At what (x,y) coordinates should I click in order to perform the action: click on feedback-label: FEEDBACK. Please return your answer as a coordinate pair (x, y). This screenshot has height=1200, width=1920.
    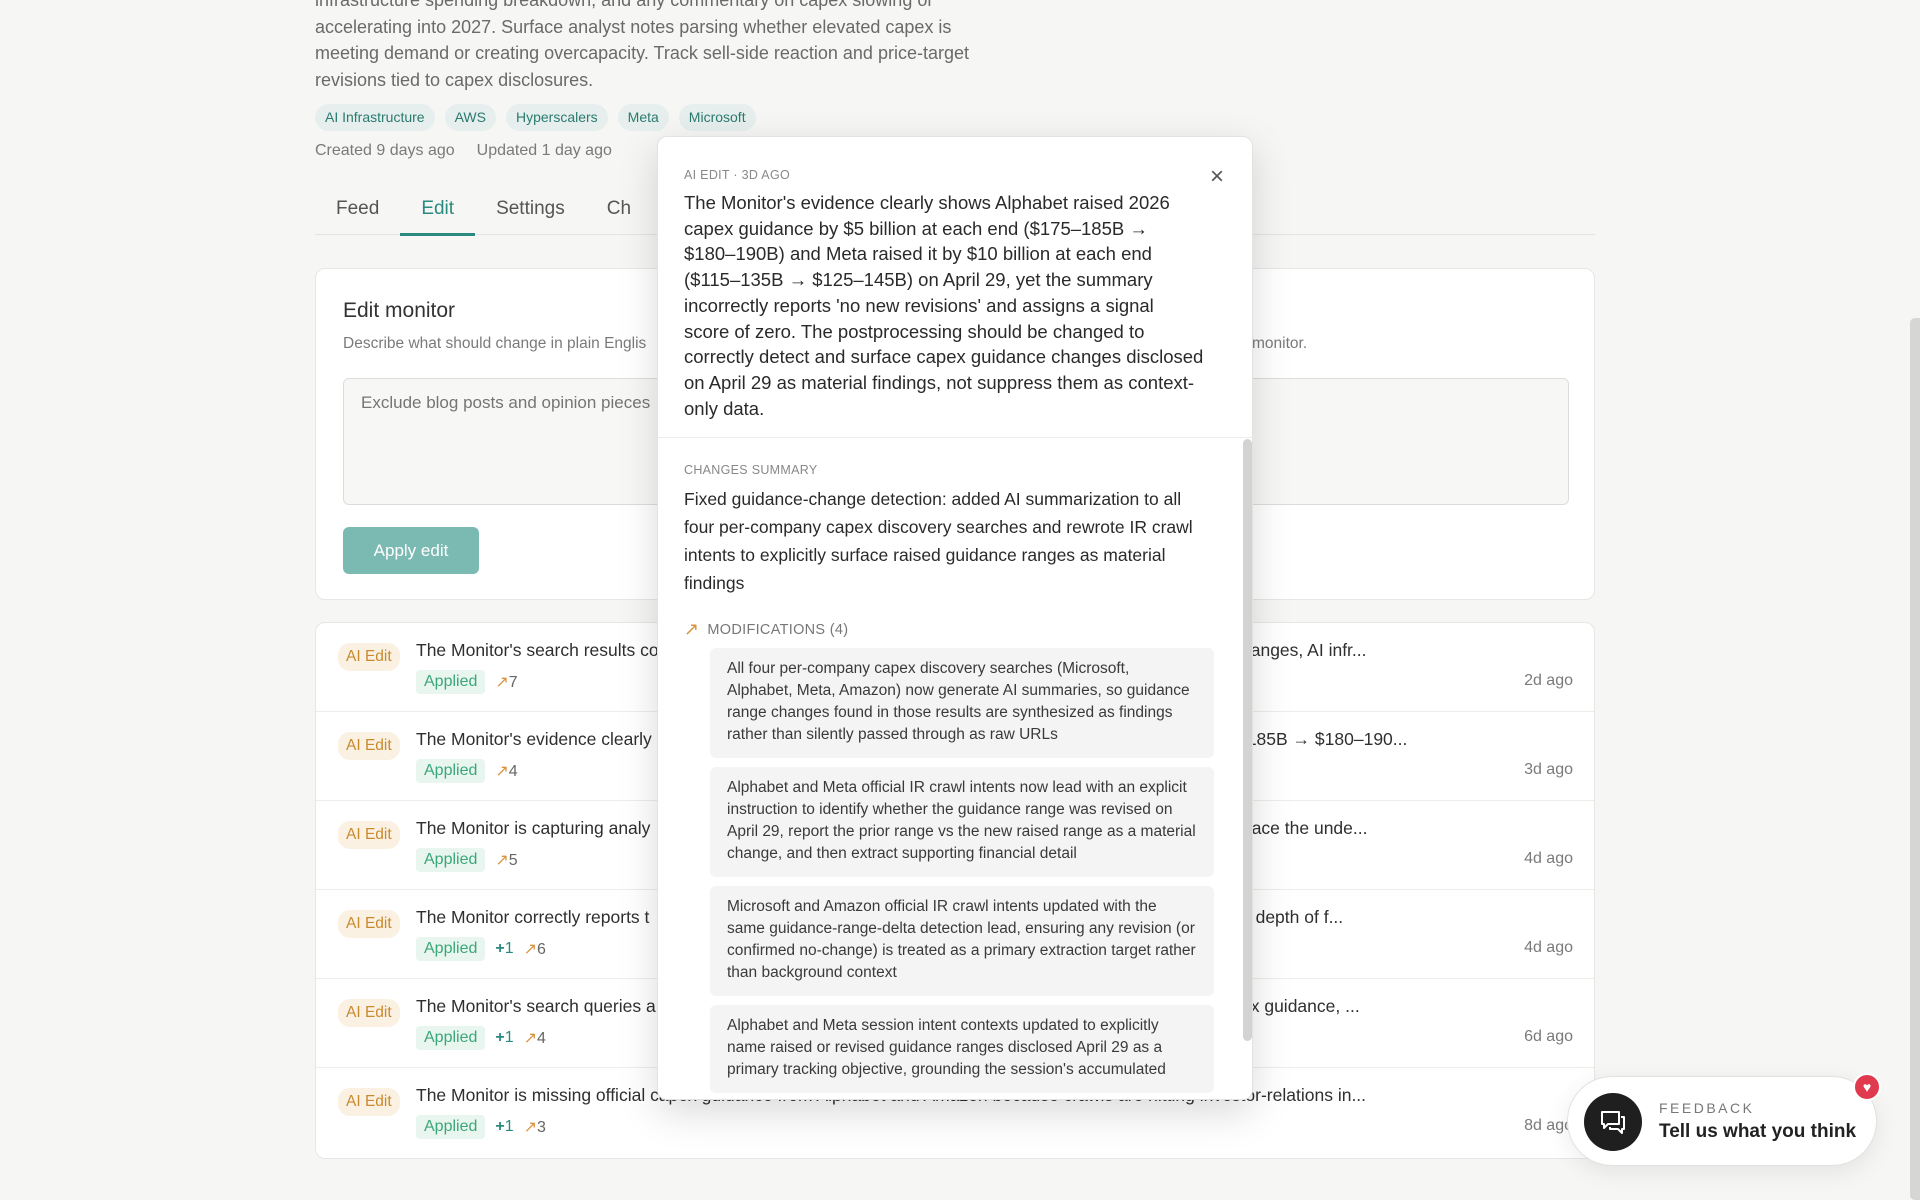
    Looking at the image, I should click on (1707, 1108).